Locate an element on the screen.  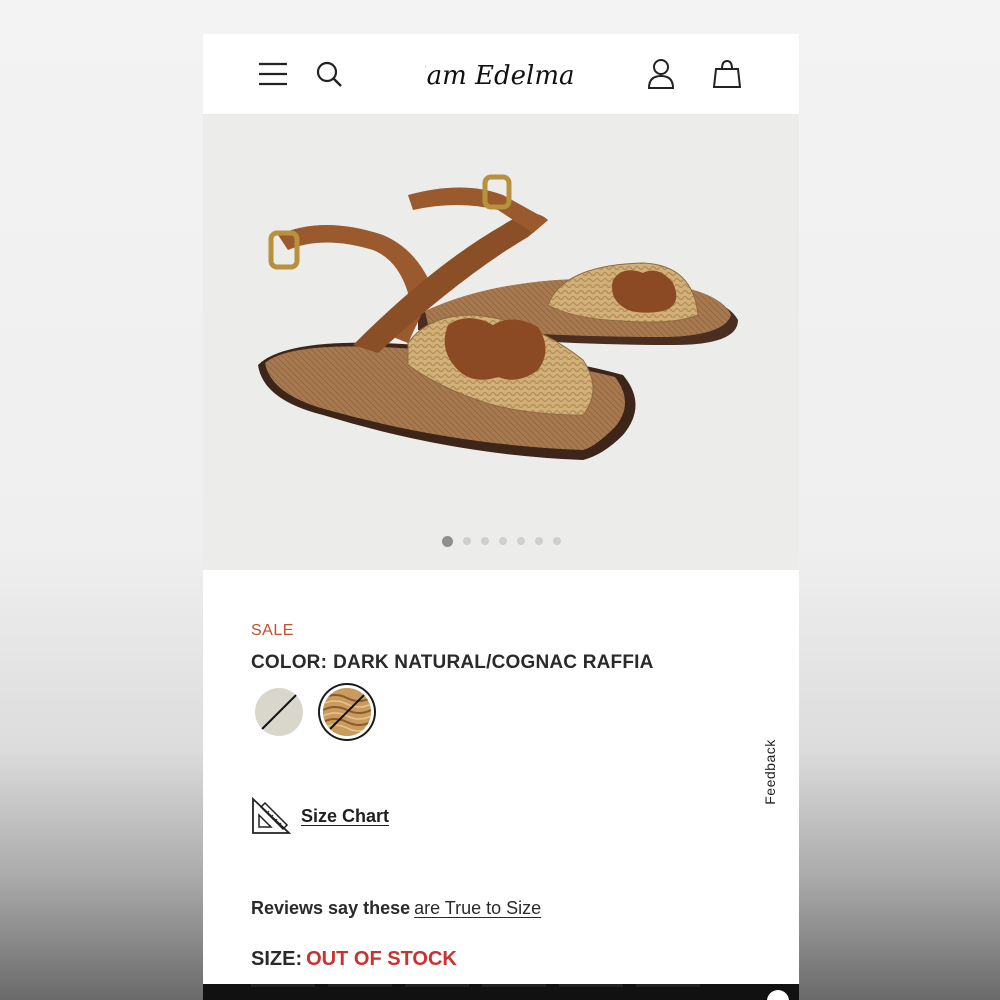
account-icon is located at coordinates (661, 74).